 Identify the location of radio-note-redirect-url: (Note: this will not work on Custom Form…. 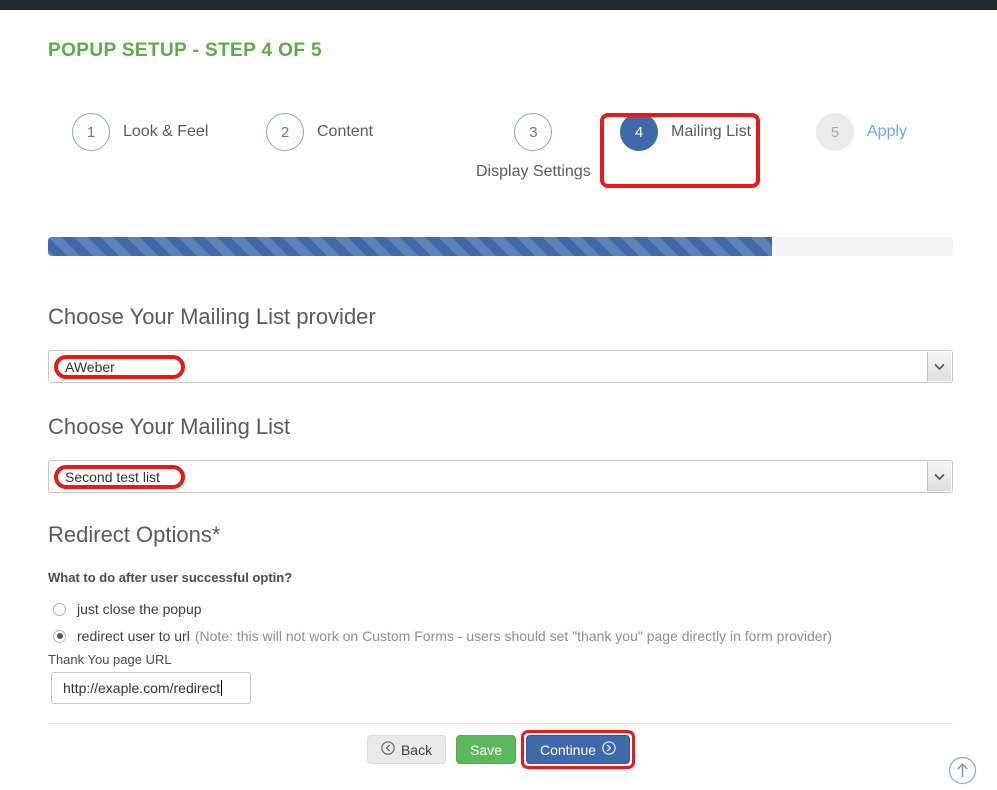
(513, 636).